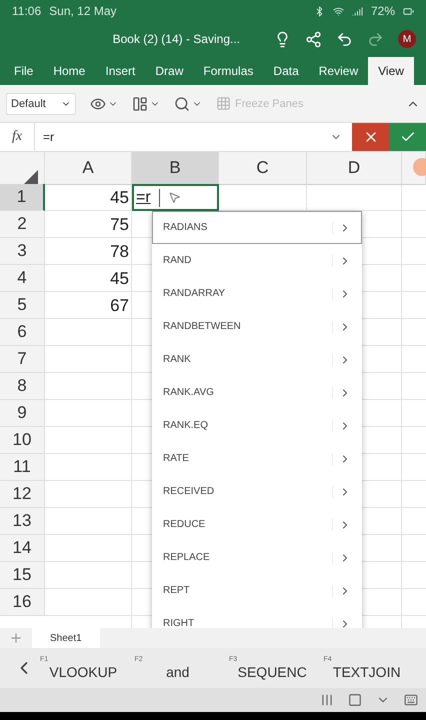  Describe the element at coordinates (354, 168) in the screenshot. I see `column-header: D` at that location.